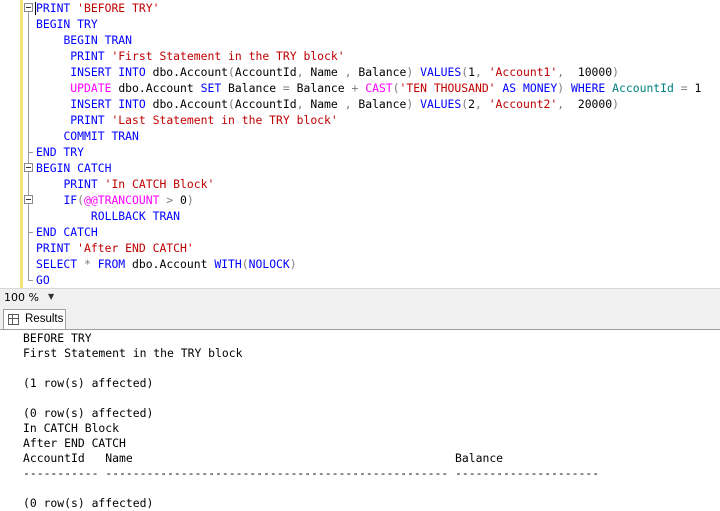  Describe the element at coordinates (378, 8) in the screenshot. I see `code-line: PRINT 'BEFORE TRY'` at that location.